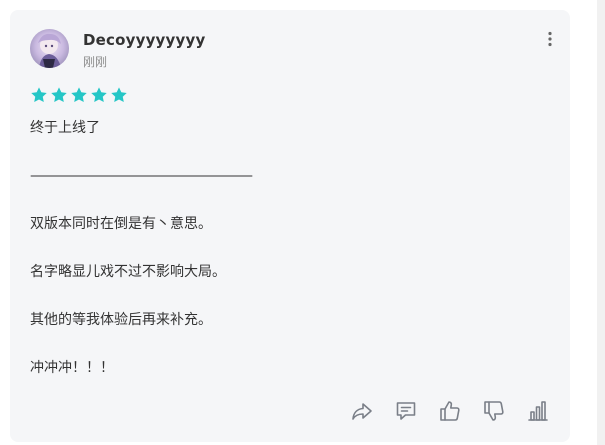  What do you see at coordinates (121, 224) in the screenshot?
I see `review-paragraph: 双版本同时在倒是有丶意思。` at bounding box center [121, 224].